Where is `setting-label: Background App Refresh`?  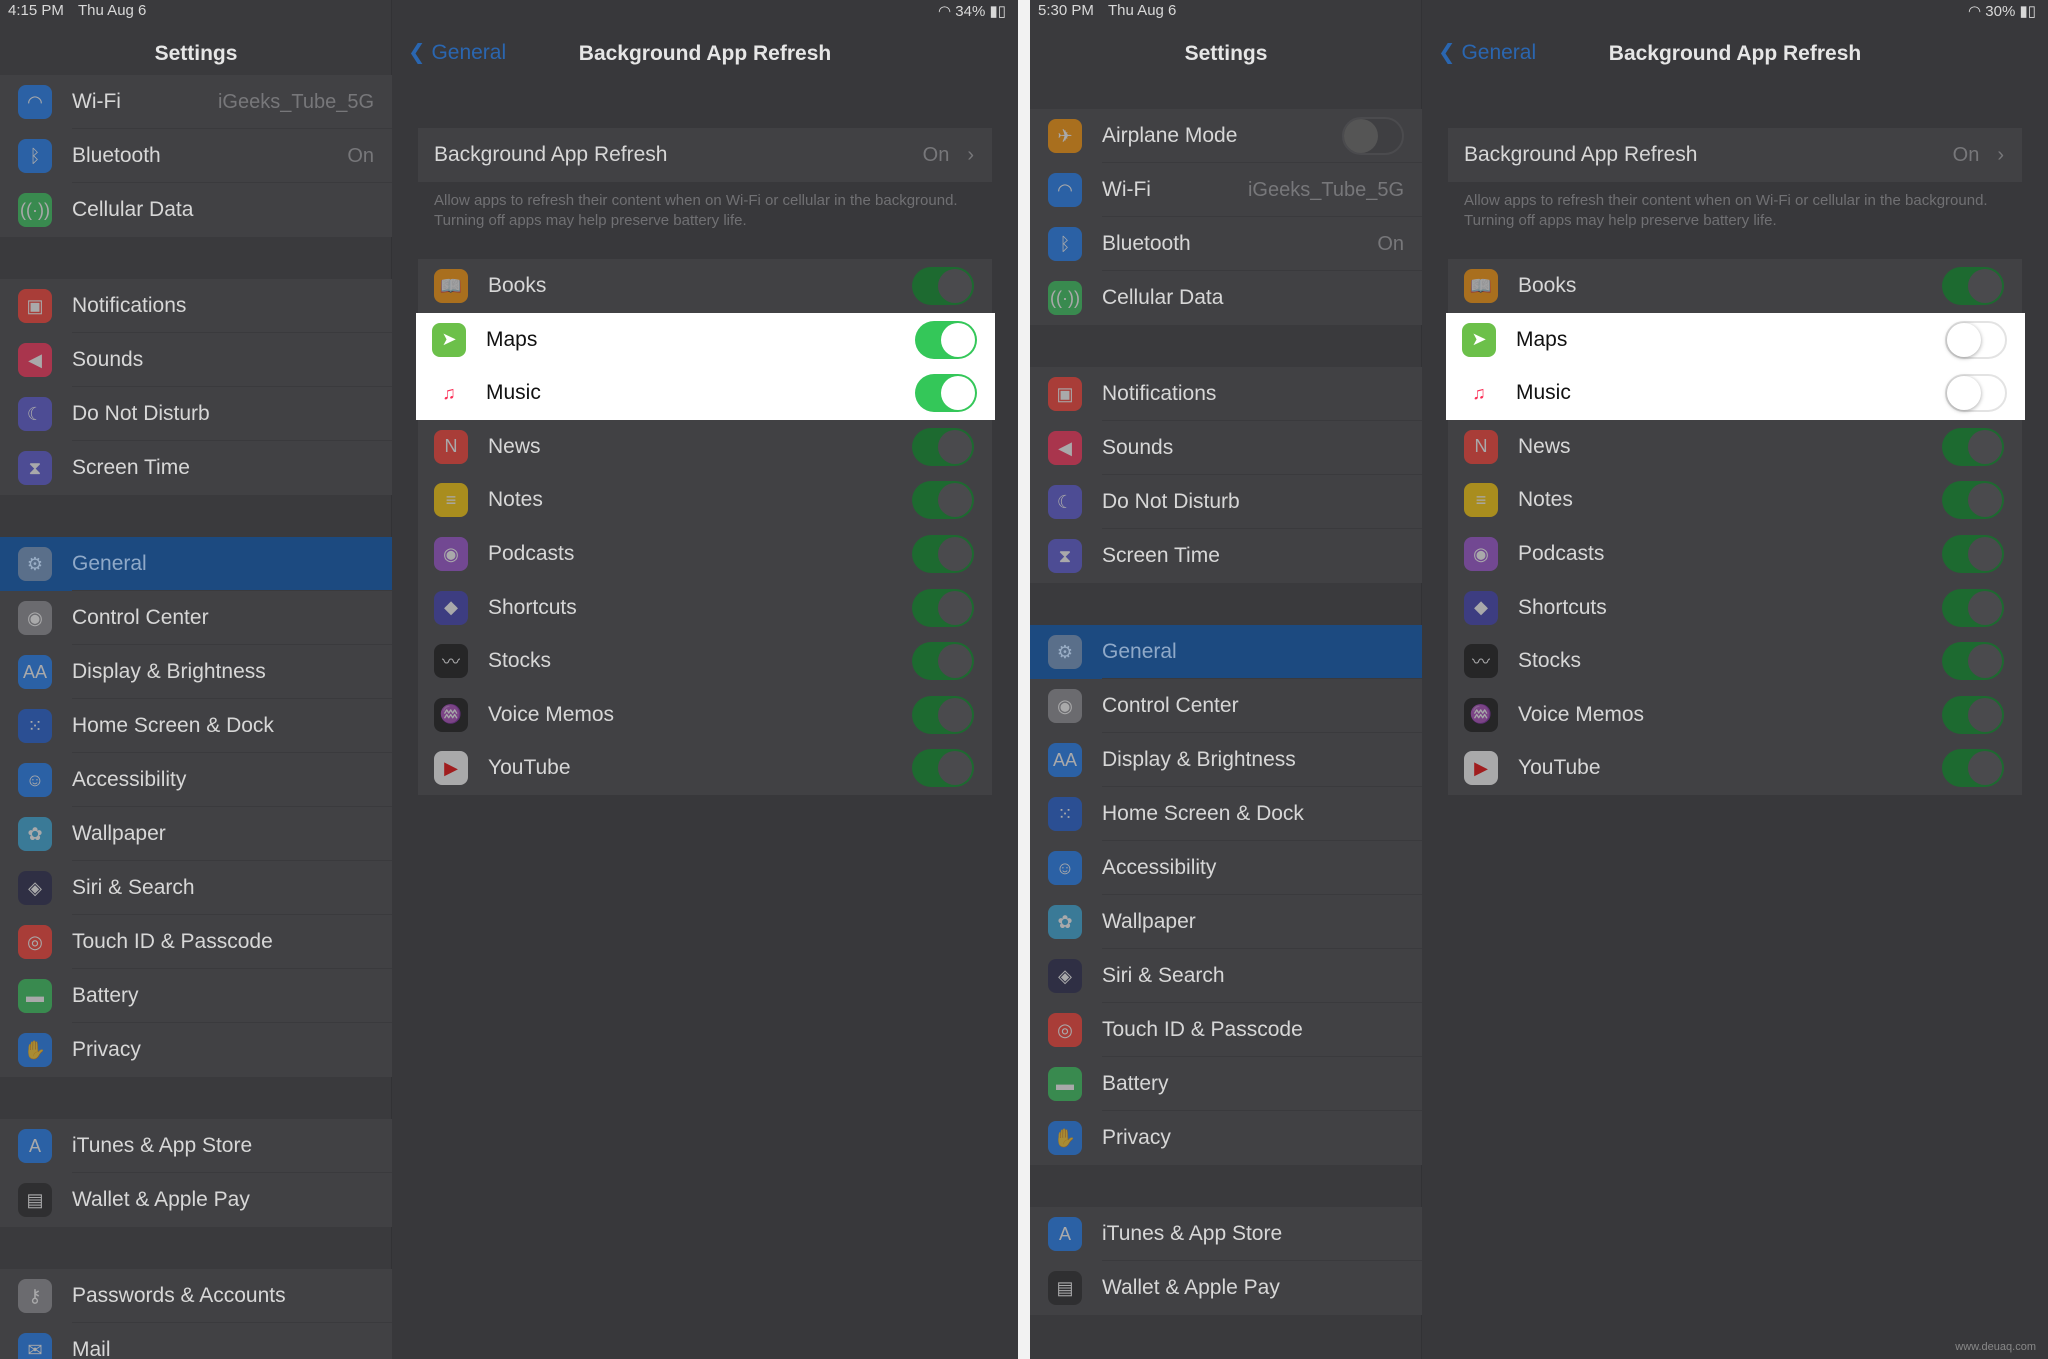 setting-label: Background App Refresh is located at coordinates (1581, 154).